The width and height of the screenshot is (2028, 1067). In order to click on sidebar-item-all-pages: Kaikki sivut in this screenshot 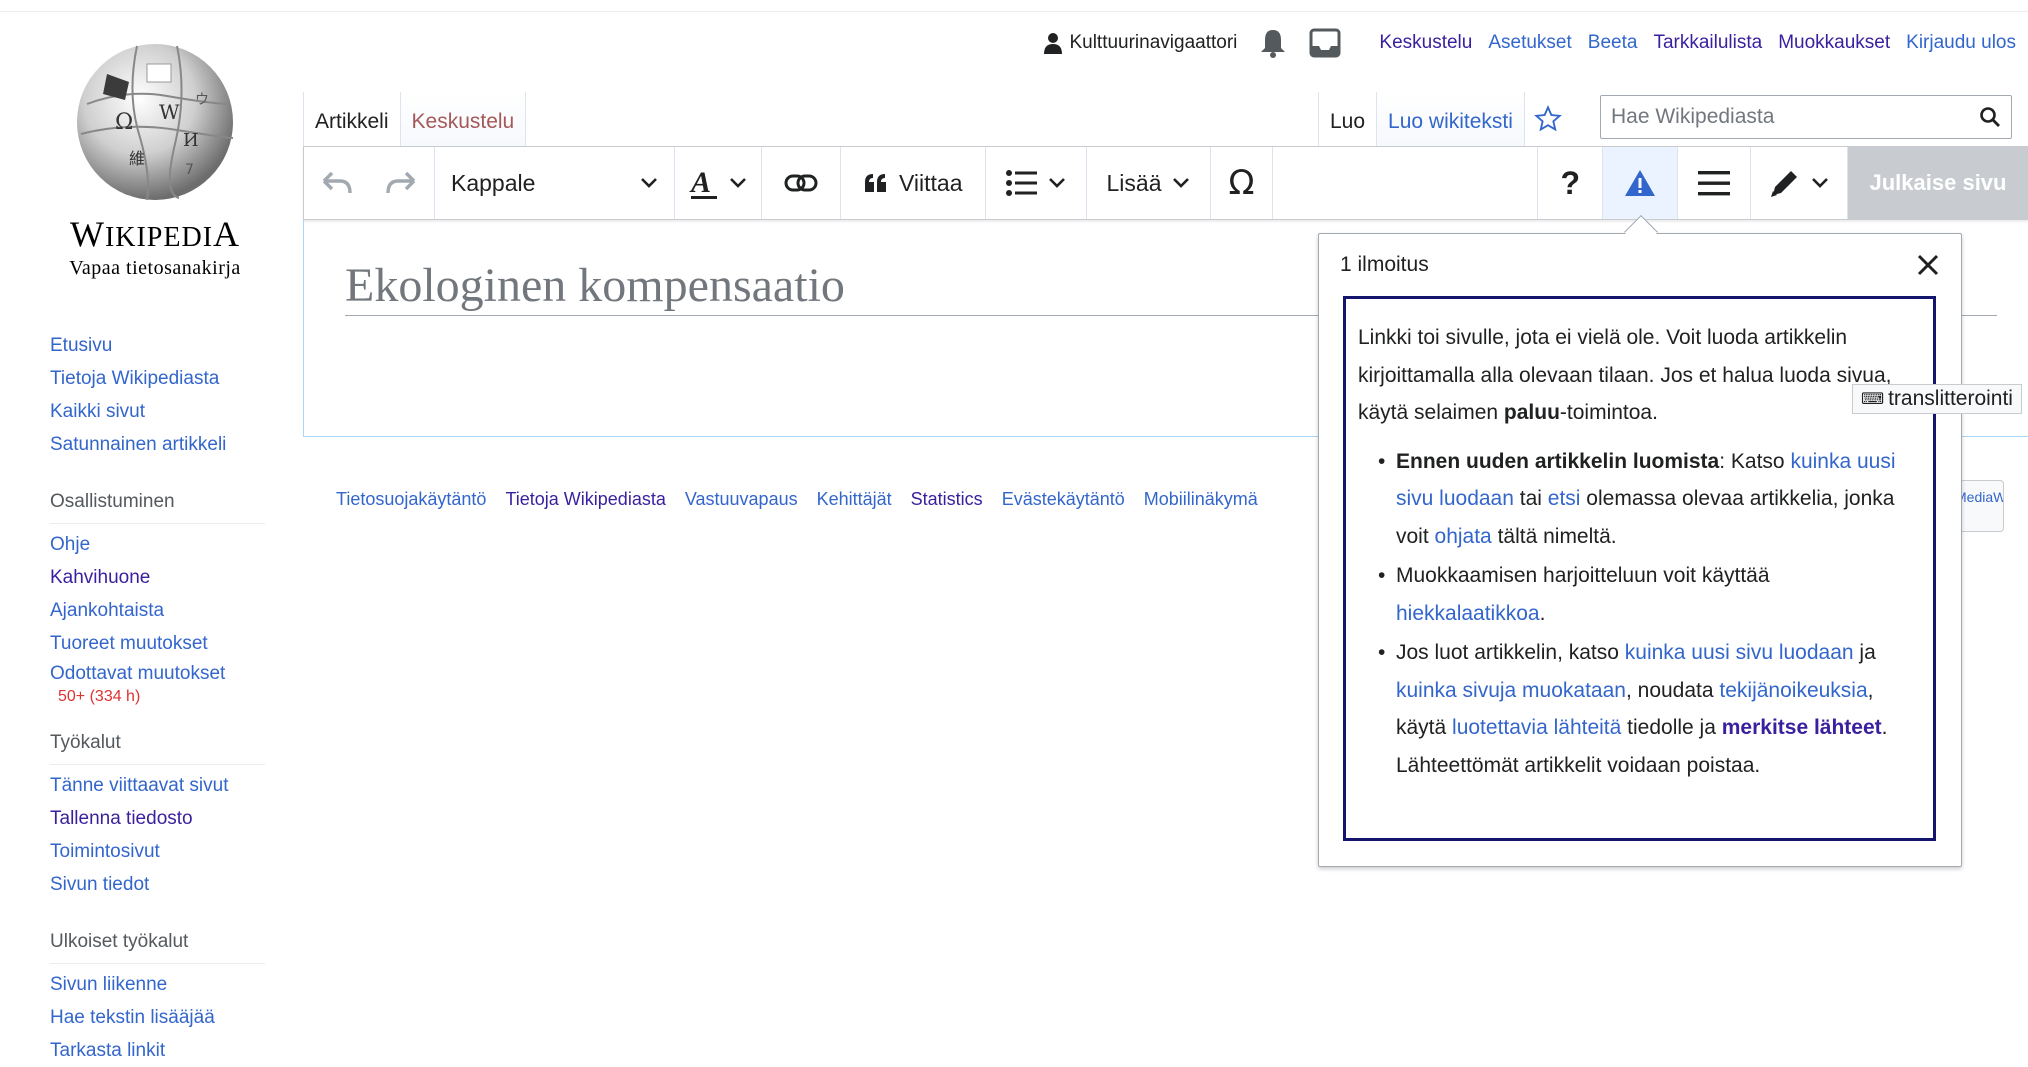, I will do `click(160, 411)`.